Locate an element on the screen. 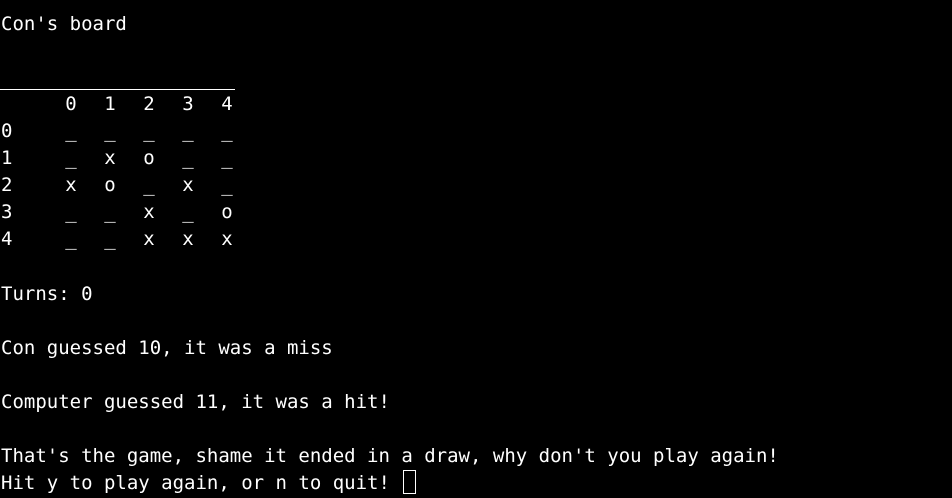 The image size is (952, 498). player-guess-message: Con guessed 10, it was a miss is located at coordinates (167, 348).